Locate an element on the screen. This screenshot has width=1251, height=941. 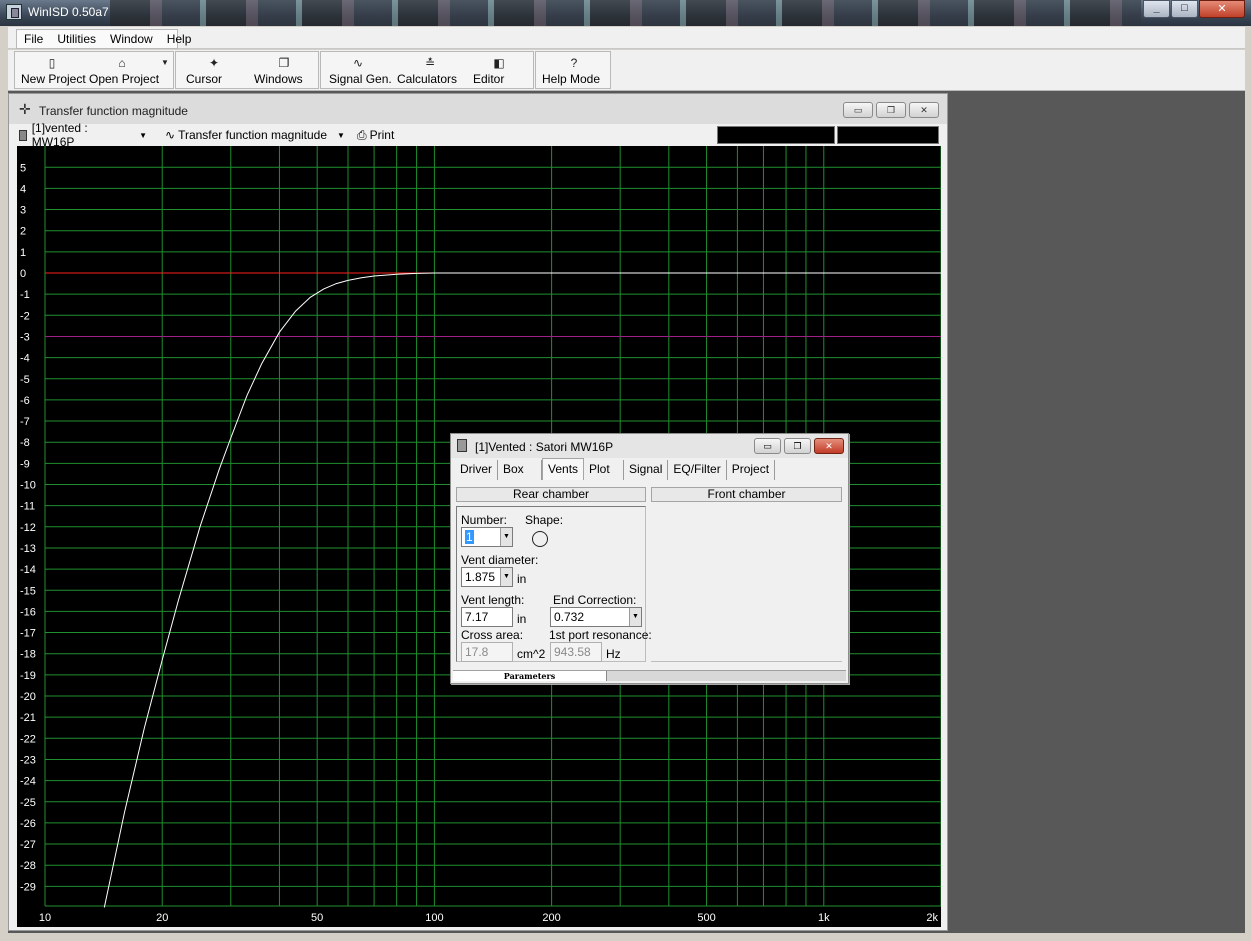
chart-restore-button: ❐ is located at coordinates (891, 110).